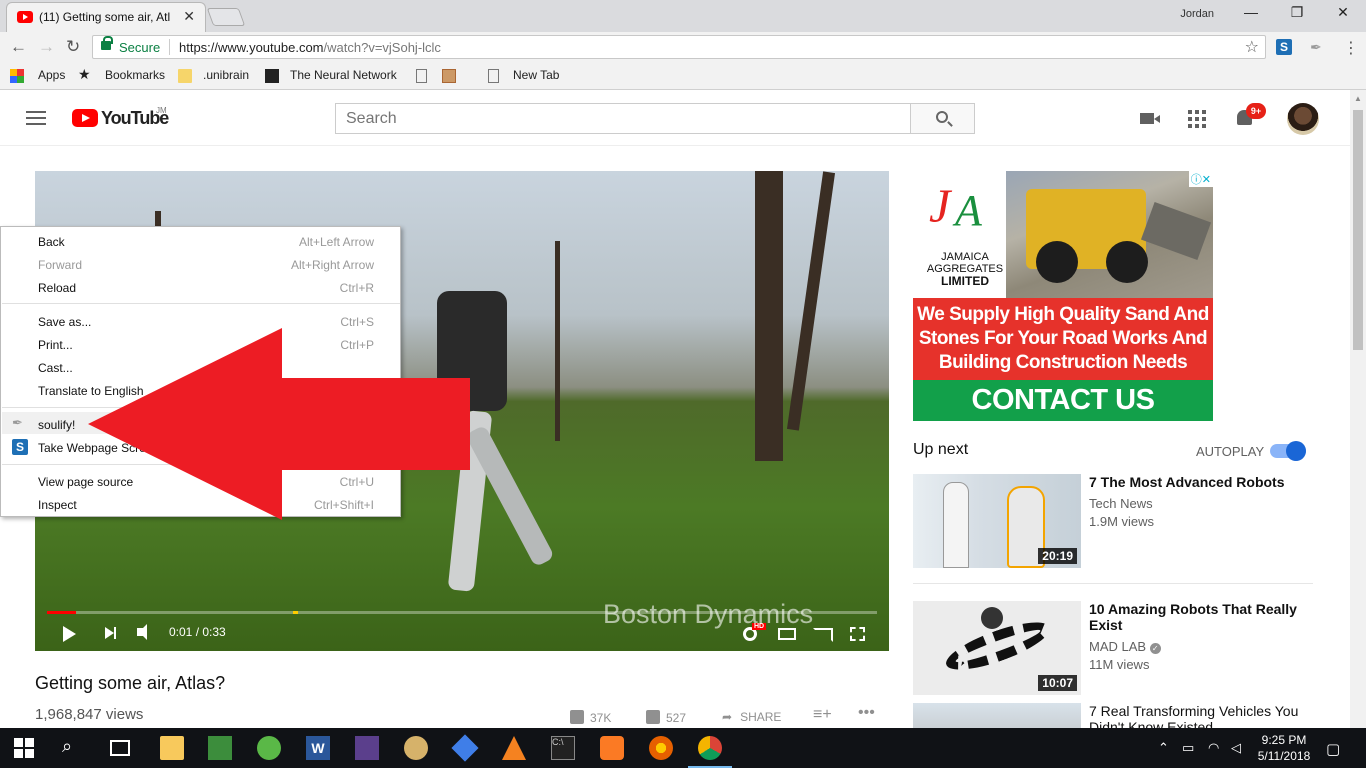  What do you see at coordinates (465, 748) in the screenshot?
I see `network-app-icon` at bounding box center [465, 748].